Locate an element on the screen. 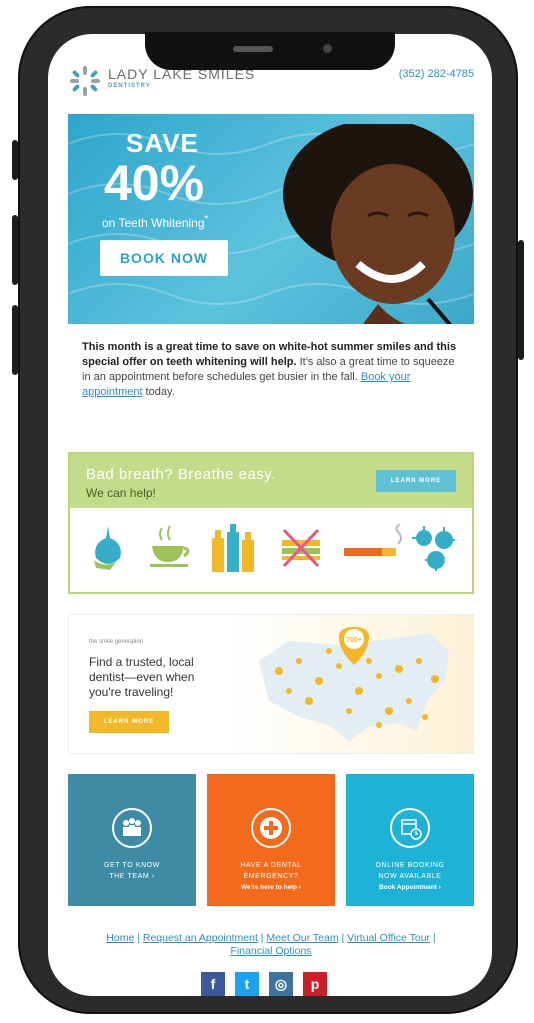 The width and height of the screenshot is (534, 1023). footer-link-virtual-tour: Virtual Office Tour is located at coordinates (388, 938).